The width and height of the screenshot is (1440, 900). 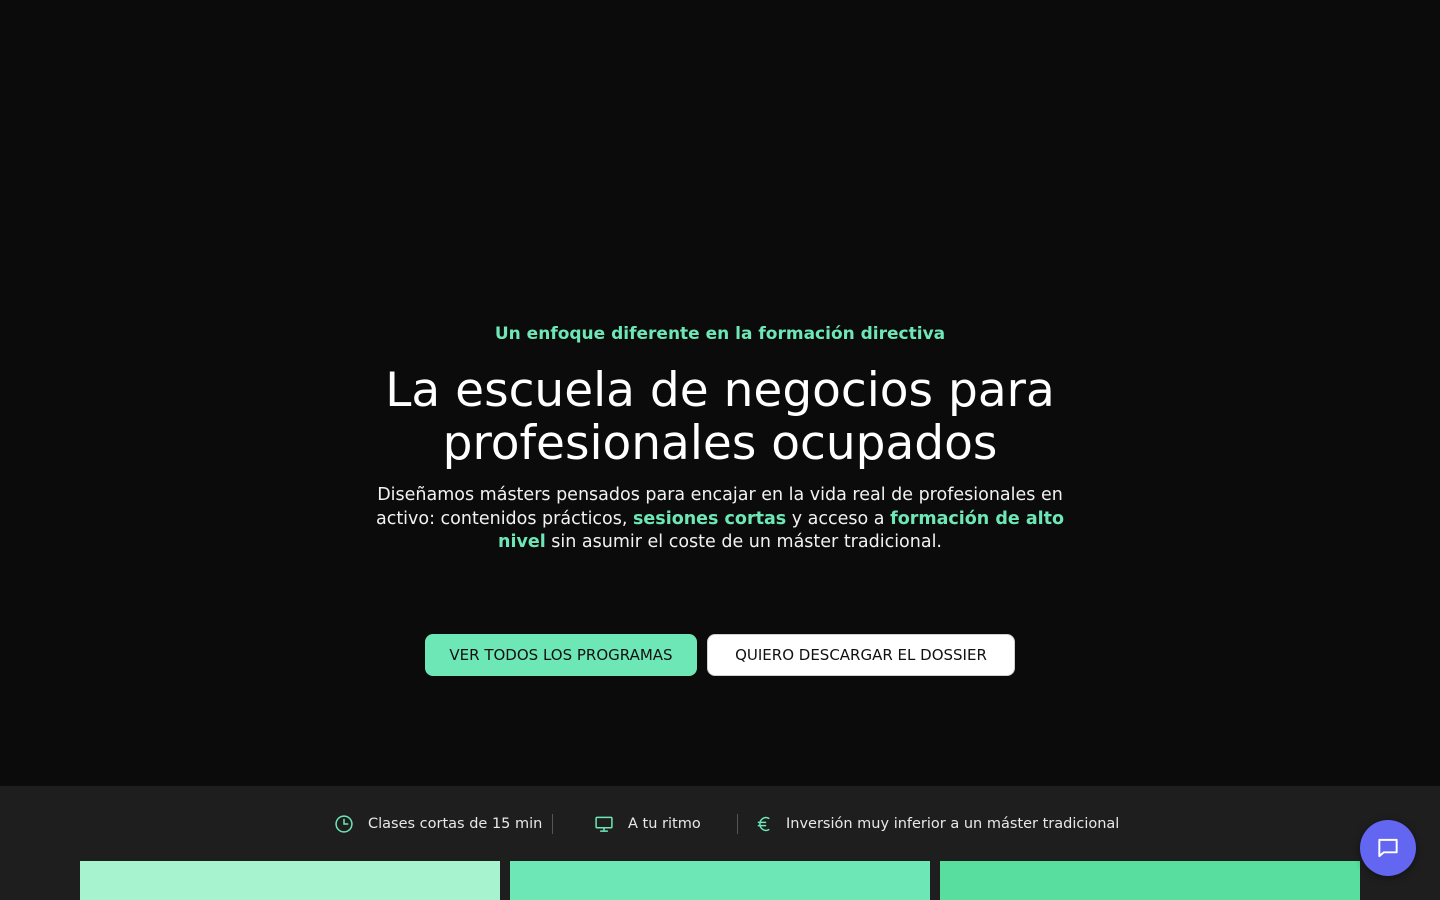 What do you see at coordinates (344, 824) in the screenshot?
I see `clock-icon` at bounding box center [344, 824].